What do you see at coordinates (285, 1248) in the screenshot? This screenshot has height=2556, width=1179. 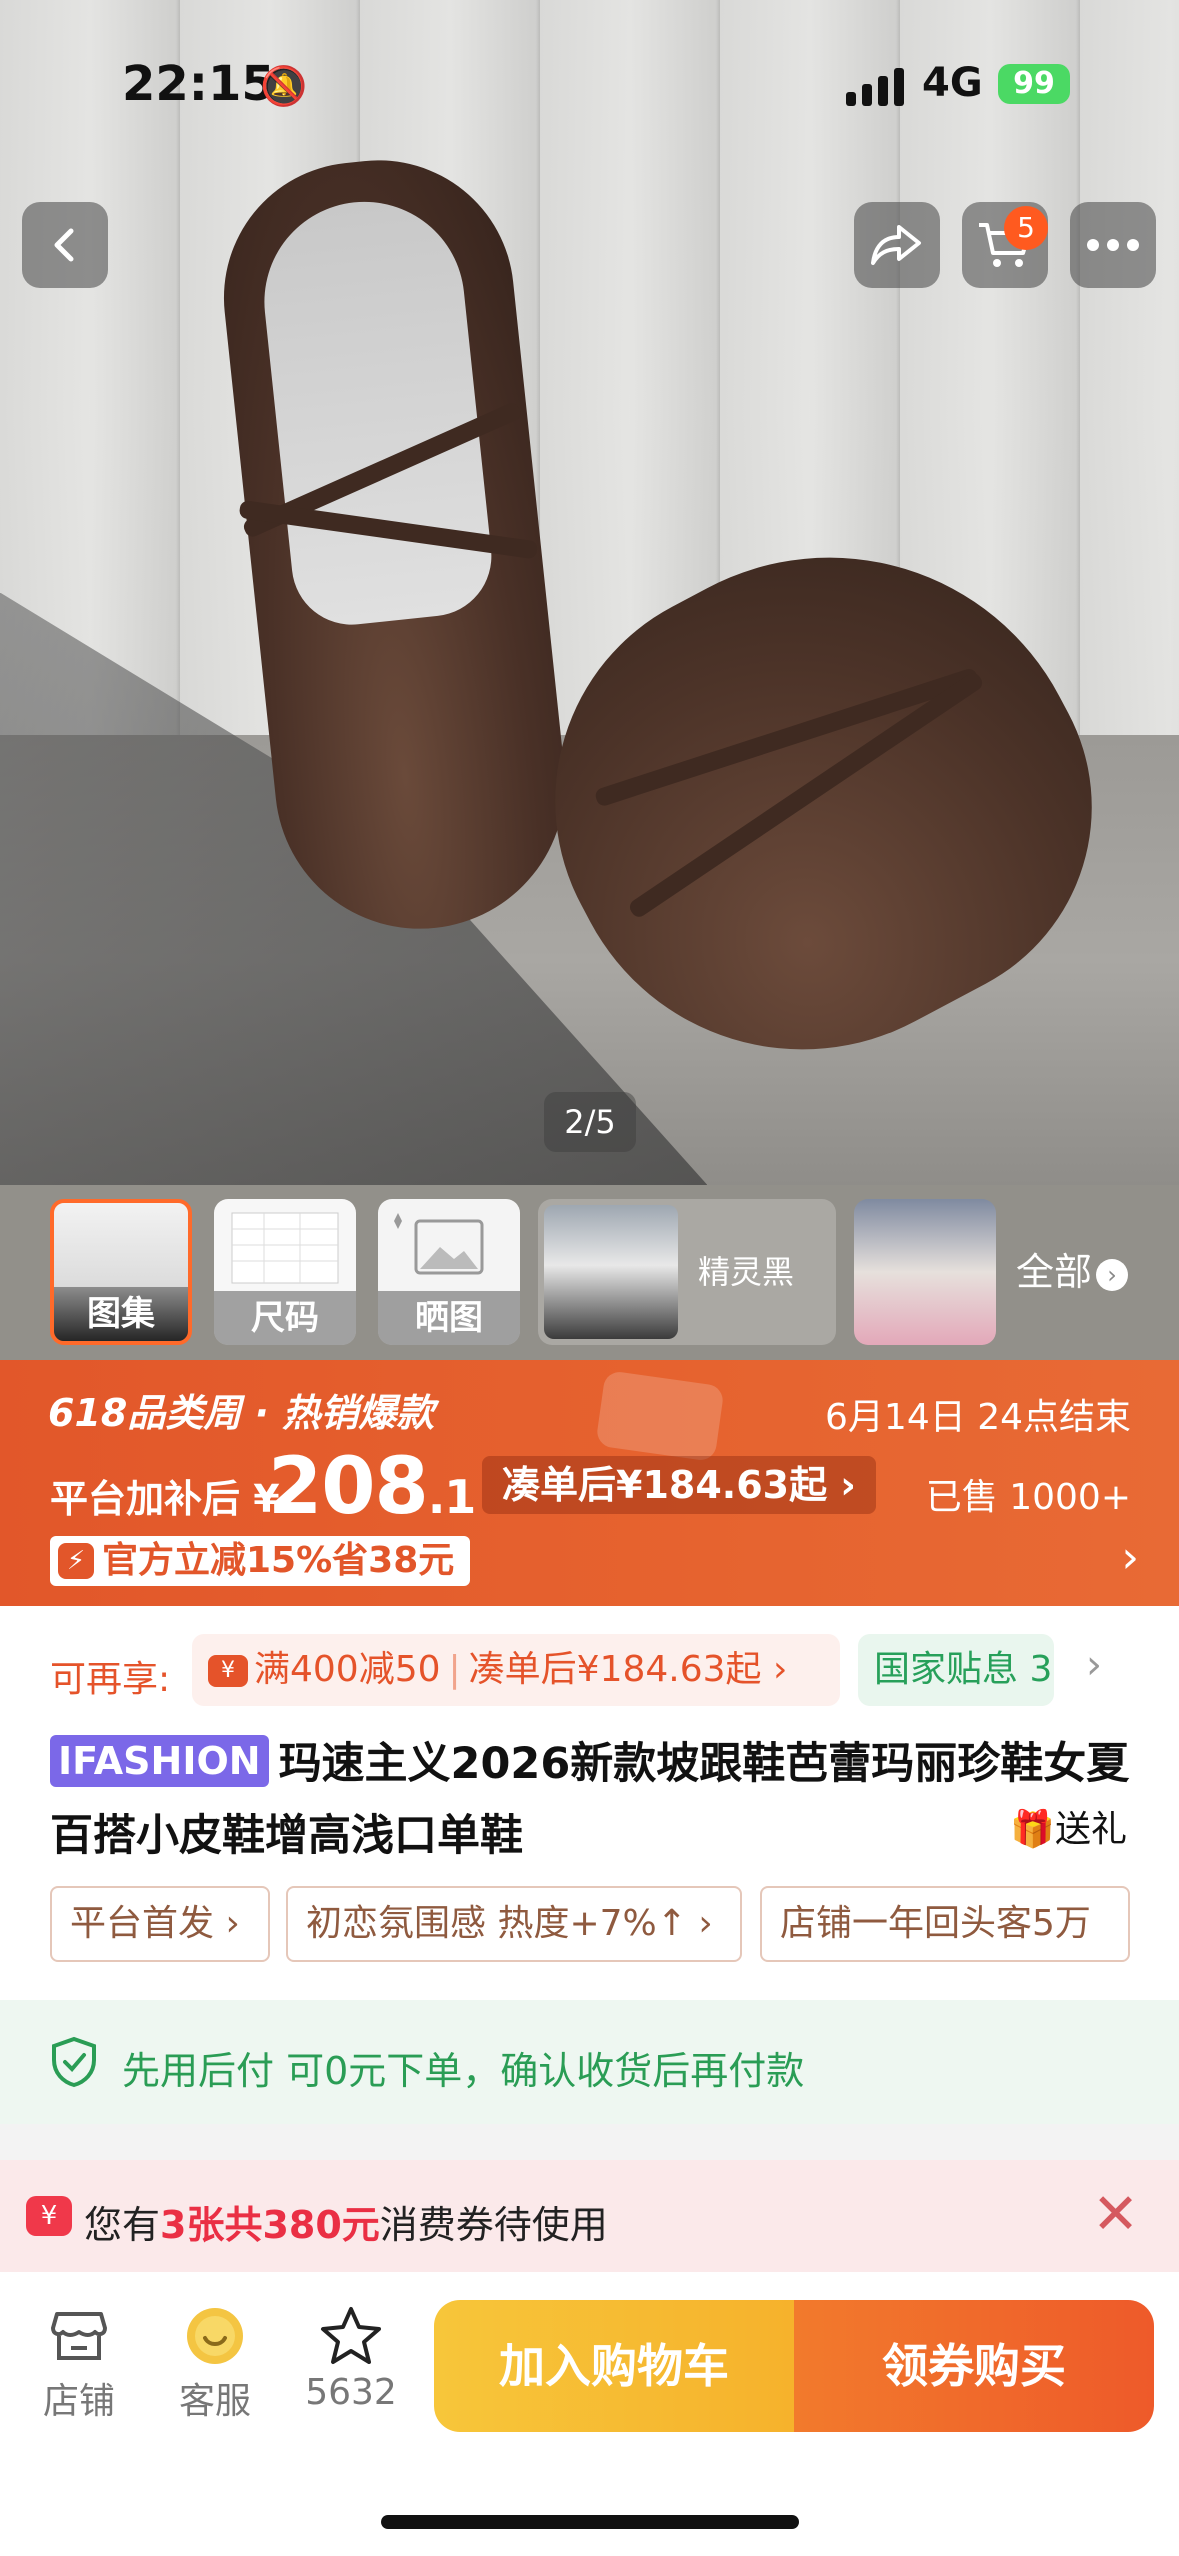 I see `size-chart-icon` at bounding box center [285, 1248].